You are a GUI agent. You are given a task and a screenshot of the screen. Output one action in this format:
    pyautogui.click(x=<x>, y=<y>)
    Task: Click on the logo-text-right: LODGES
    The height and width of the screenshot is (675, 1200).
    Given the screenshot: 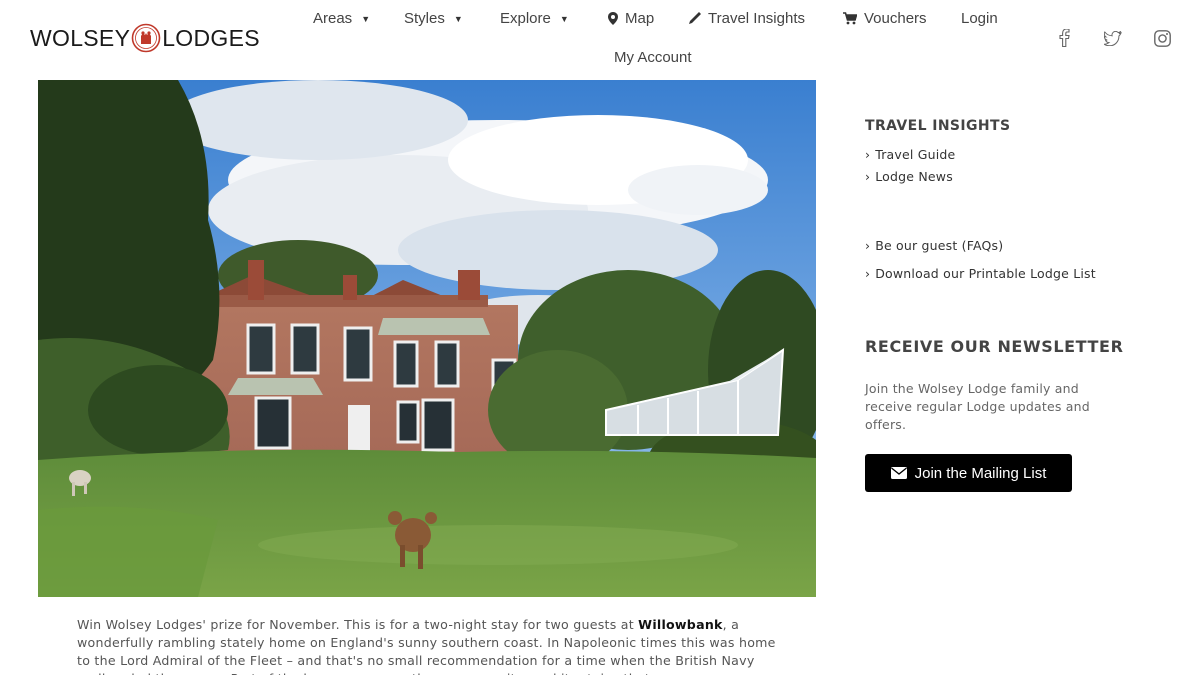 What is the action you would take?
    pyautogui.click(x=211, y=38)
    